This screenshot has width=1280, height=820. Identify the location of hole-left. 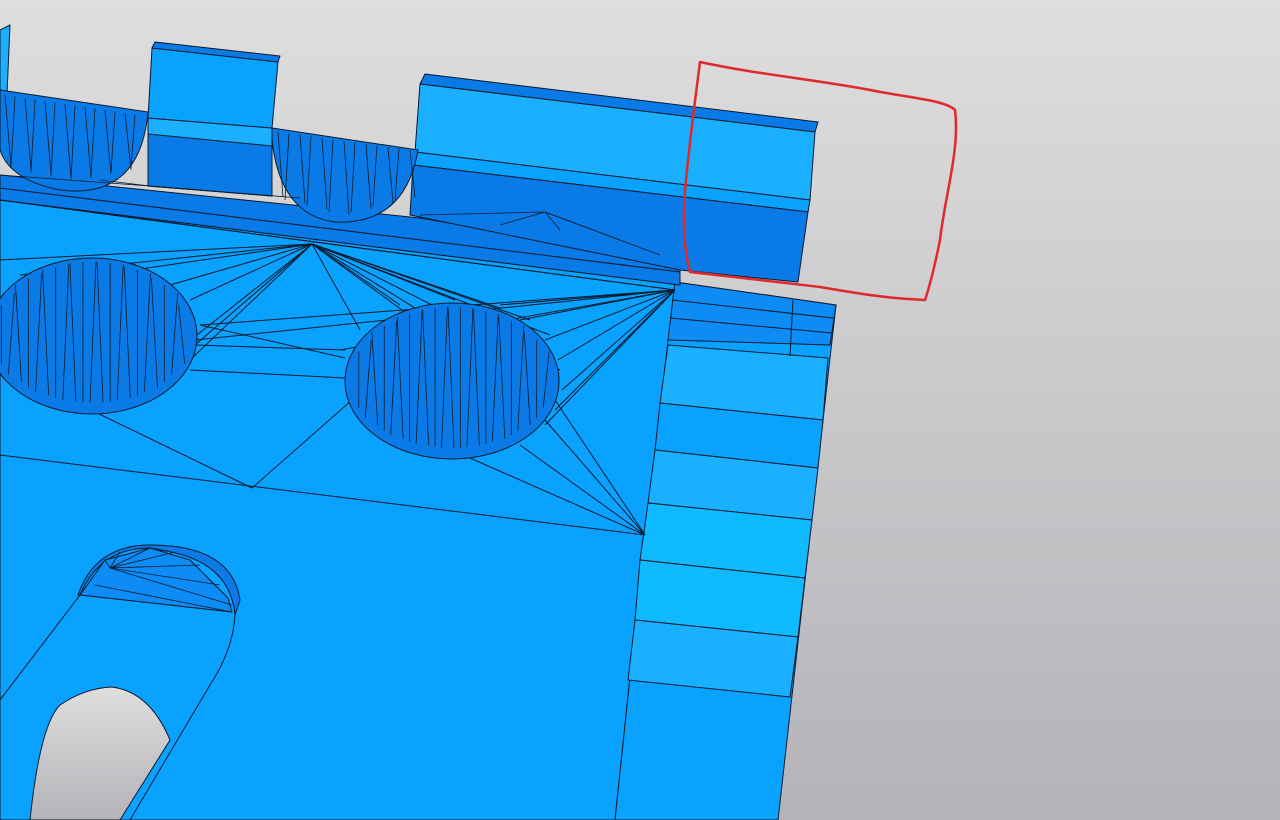
(99, 336).